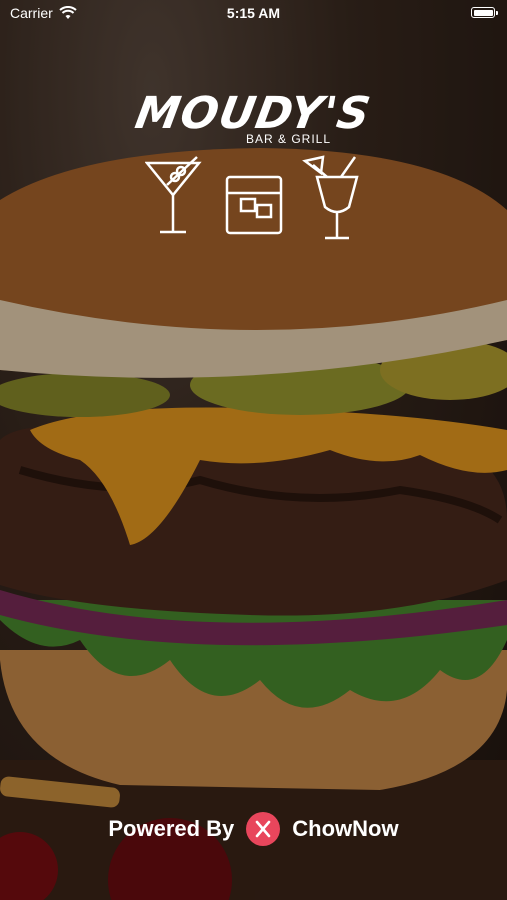 Image resolution: width=507 pixels, height=900 pixels. I want to click on drink-icons, so click(252, 197).